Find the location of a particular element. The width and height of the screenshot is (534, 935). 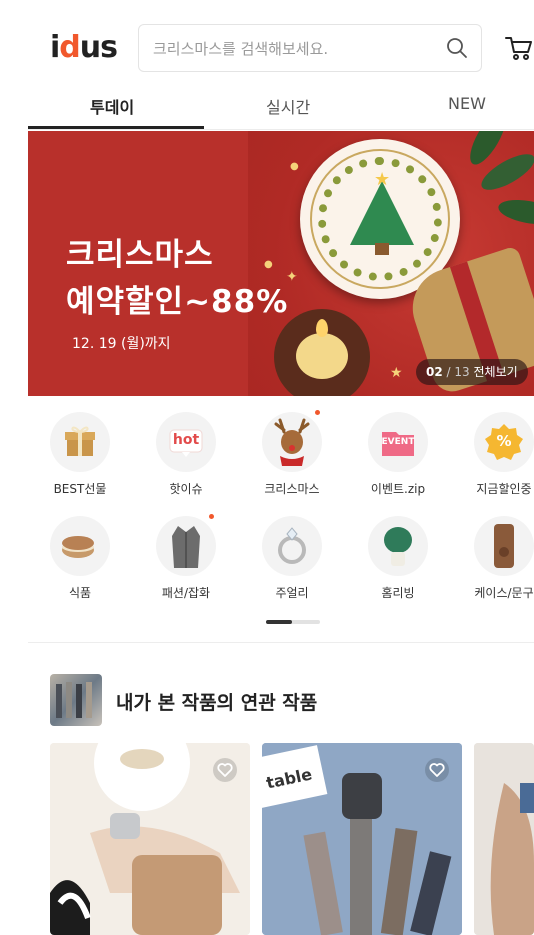

category-best-gift: BEST선물 is located at coordinates (80, 454).